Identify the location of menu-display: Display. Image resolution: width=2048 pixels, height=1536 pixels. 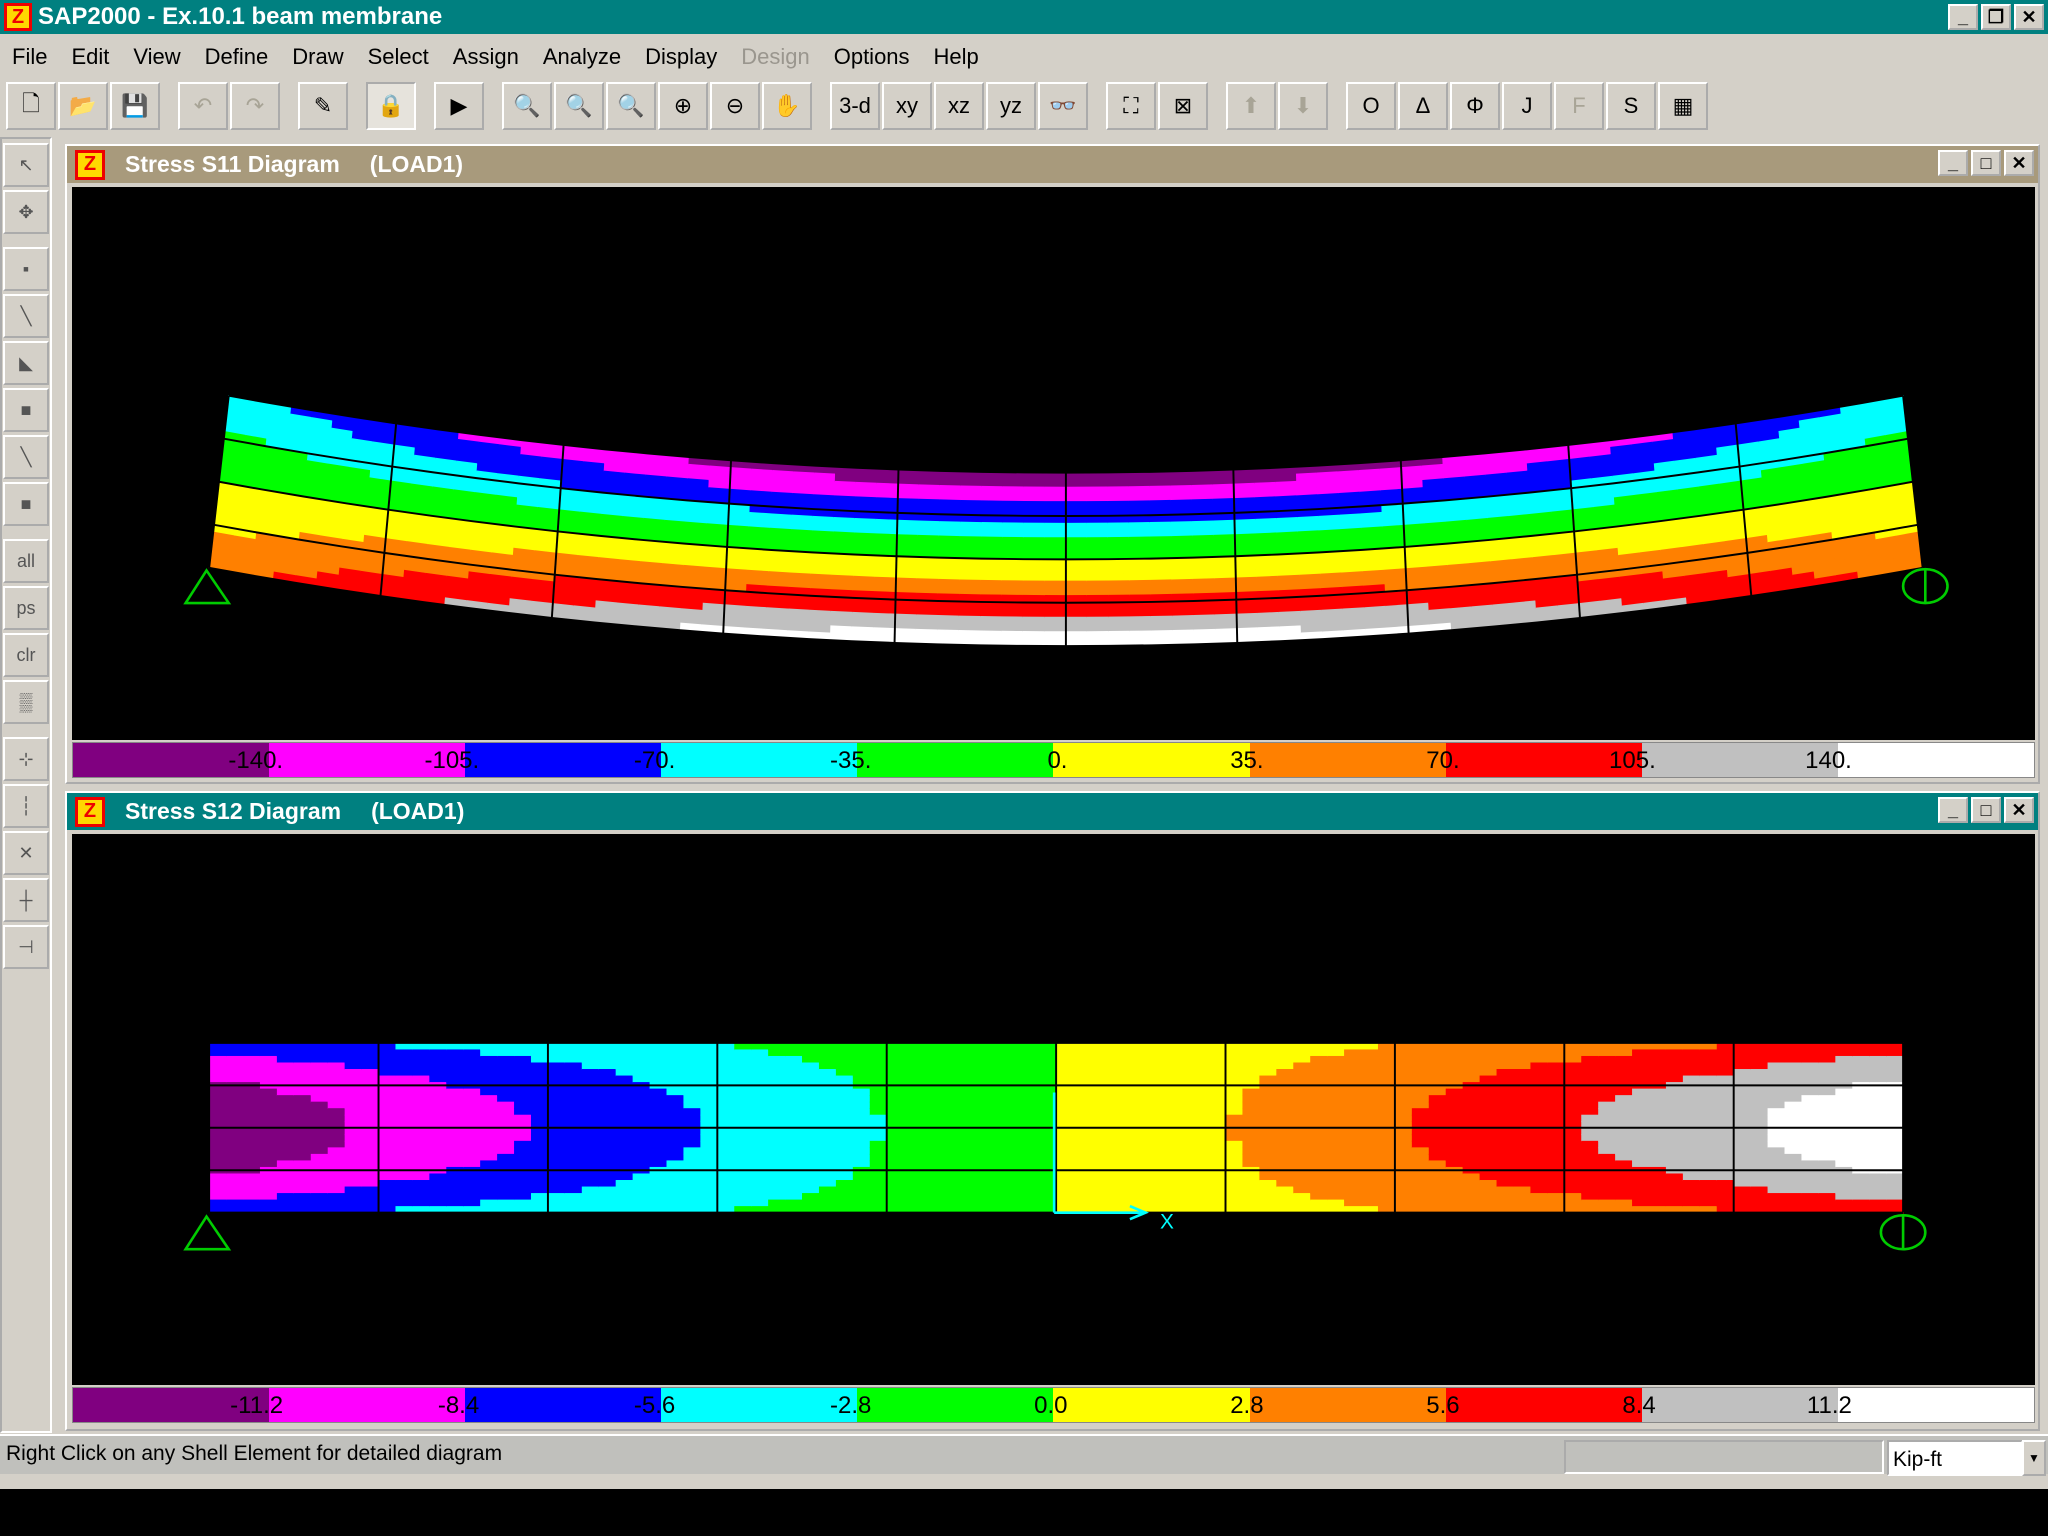
(681, 57).